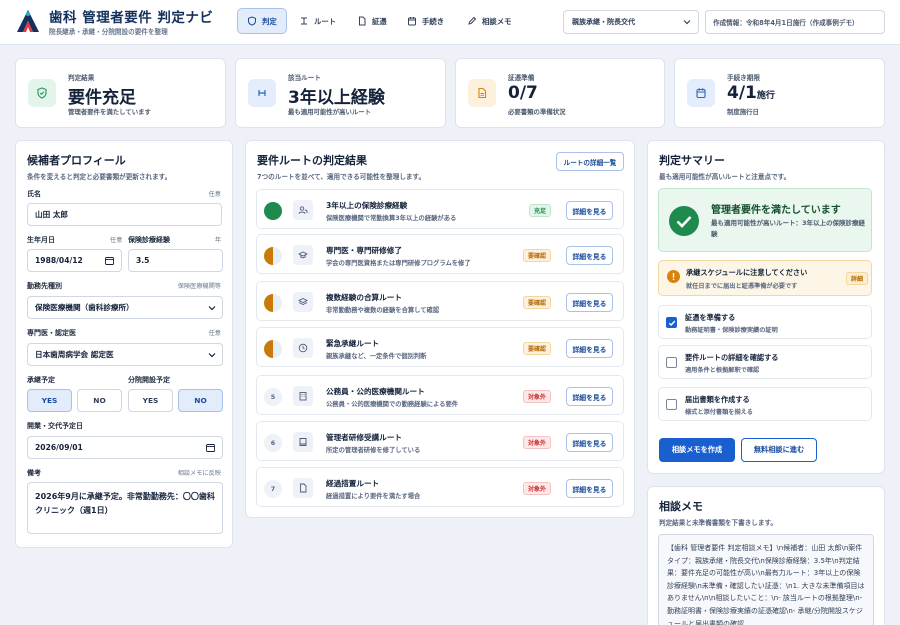 This screenshot has height=625, width=900. What do you see at coordinates (590, 161) in the screenshot?
I see `route-detail-list-button: ルートの詳細一覧` at bounding box center [590, 161].